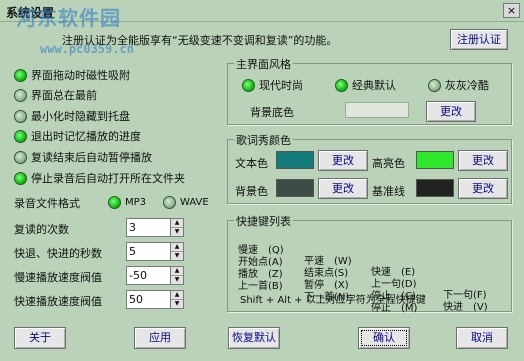  I want to click on shortcuts-group-title: 快捷键列表, so click(263, 221).